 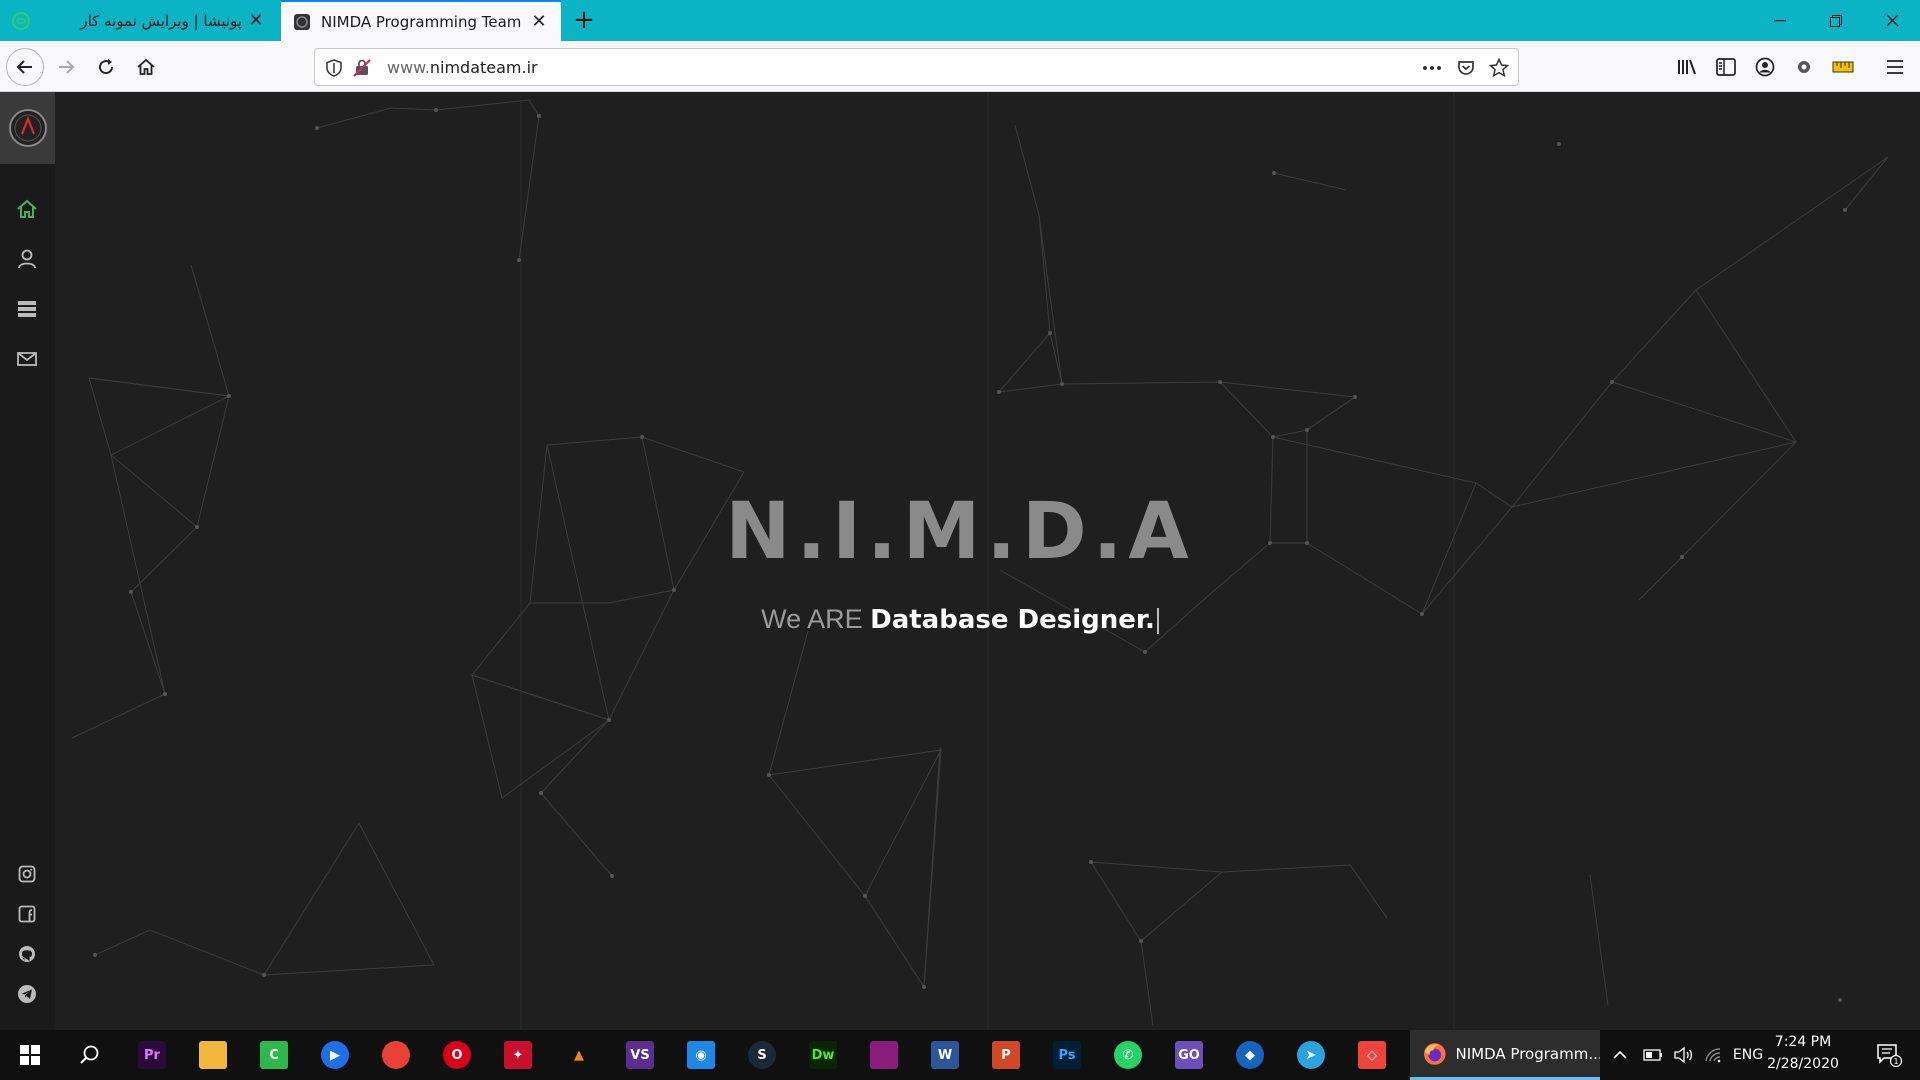 I want to click on nimda-favicon-icon, so click(x=302, y=22).